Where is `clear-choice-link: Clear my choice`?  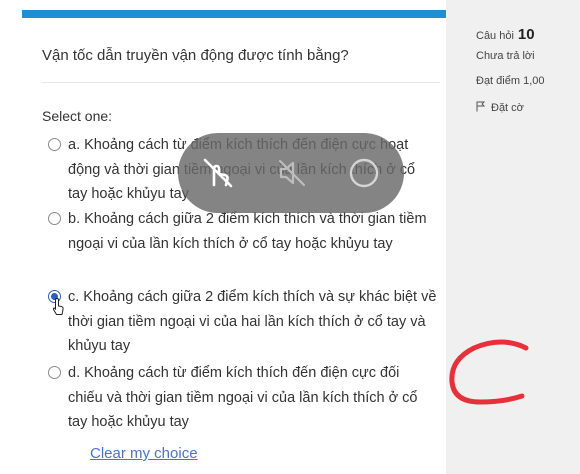 clear-choice-link: Clear my choice is located at coordinates (144, 453).